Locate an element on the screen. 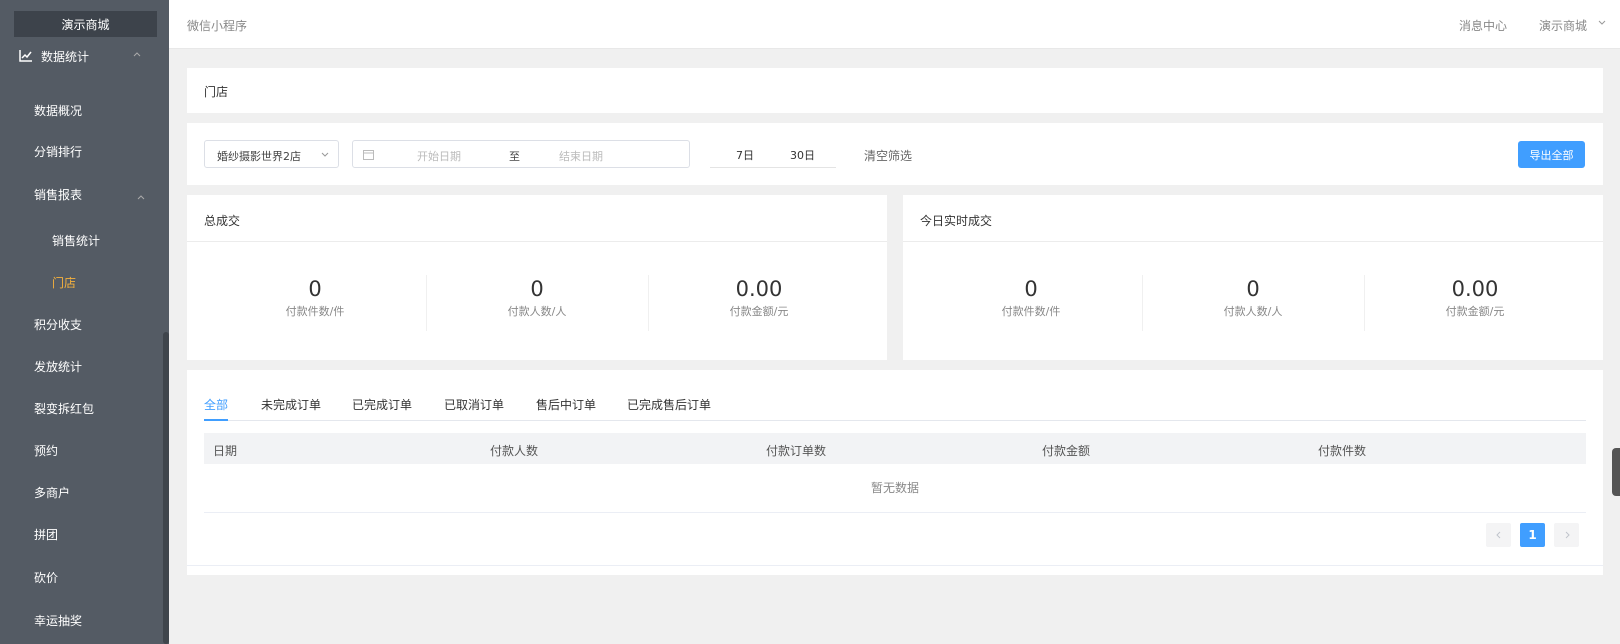 This screenshot has height=644, width=1620. sidebar-item-sales-report: 销售报表 is located at coordinates (58, 195).